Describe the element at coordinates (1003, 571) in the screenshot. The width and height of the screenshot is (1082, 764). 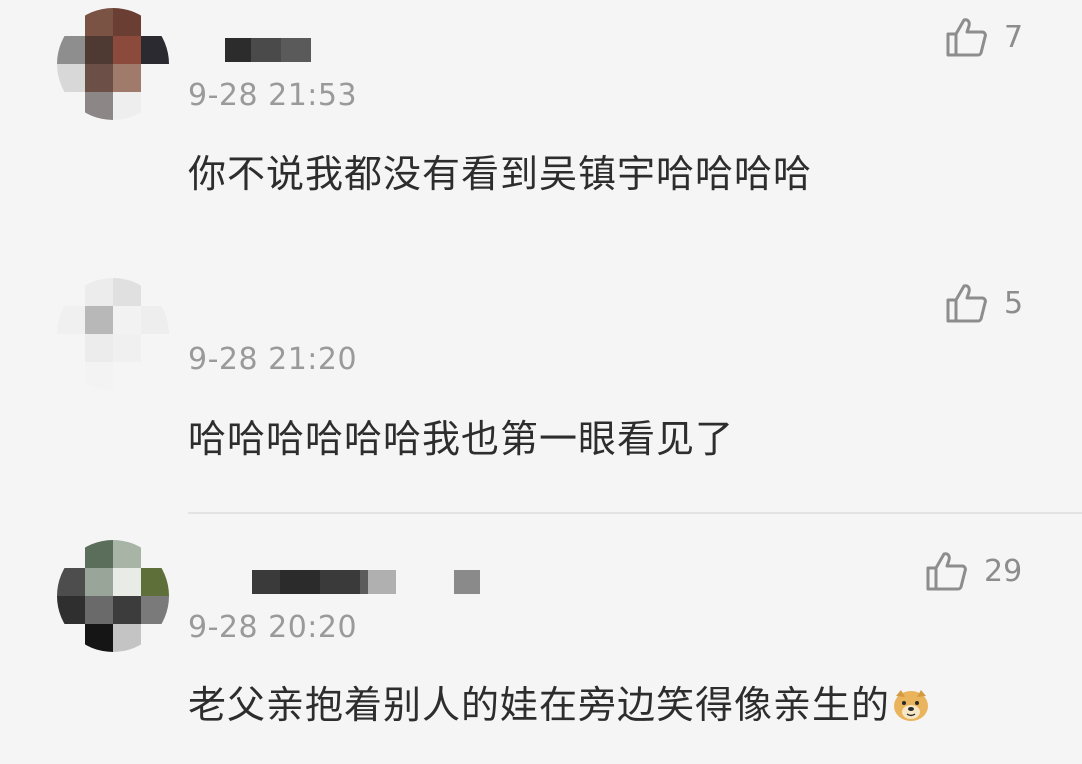
I see `like-count: 29` at that location.